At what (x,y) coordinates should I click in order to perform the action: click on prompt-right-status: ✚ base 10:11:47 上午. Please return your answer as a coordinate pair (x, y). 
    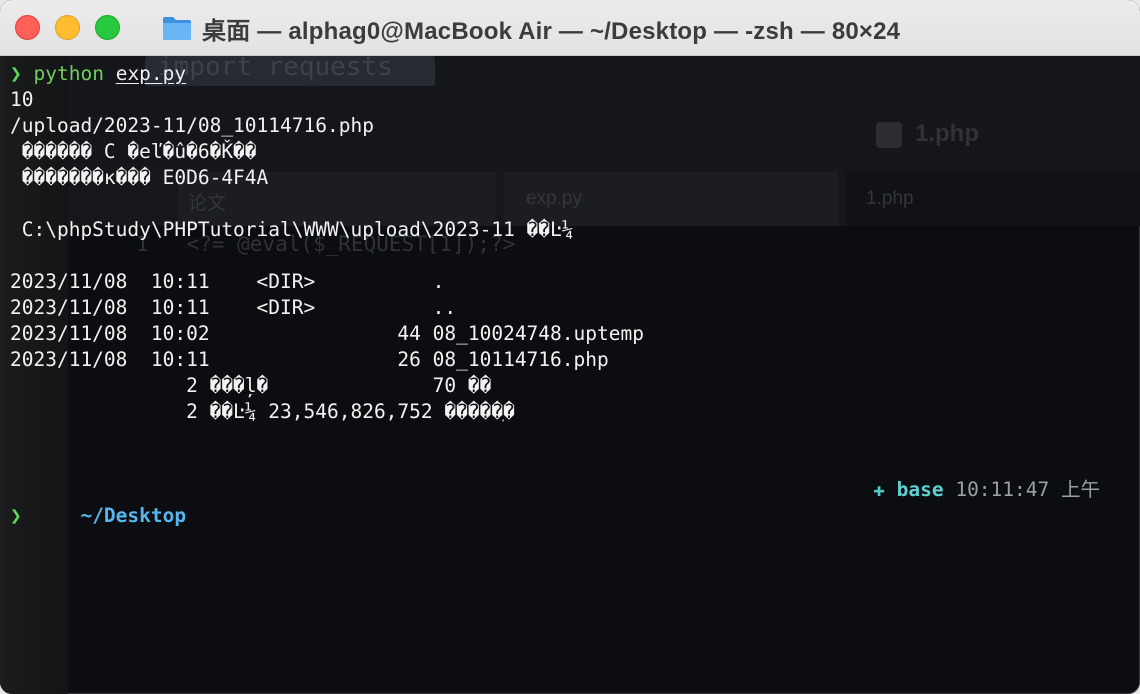
    Looking at the image, I should click on (986, 490).